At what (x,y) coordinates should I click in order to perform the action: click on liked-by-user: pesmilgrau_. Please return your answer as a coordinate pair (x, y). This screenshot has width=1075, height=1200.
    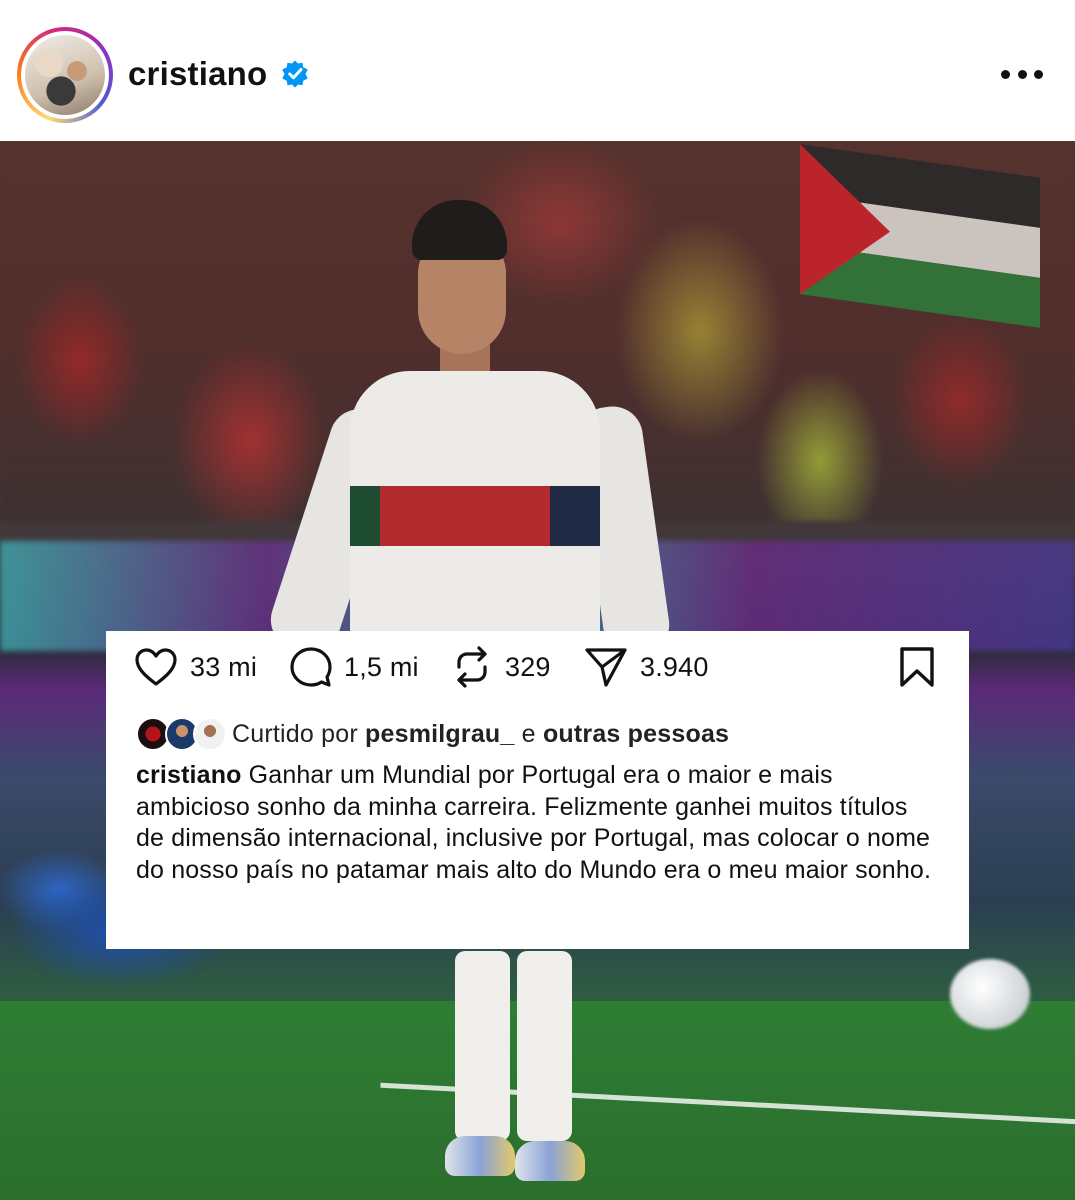
    Looking at the image, I should click on (439, 734).